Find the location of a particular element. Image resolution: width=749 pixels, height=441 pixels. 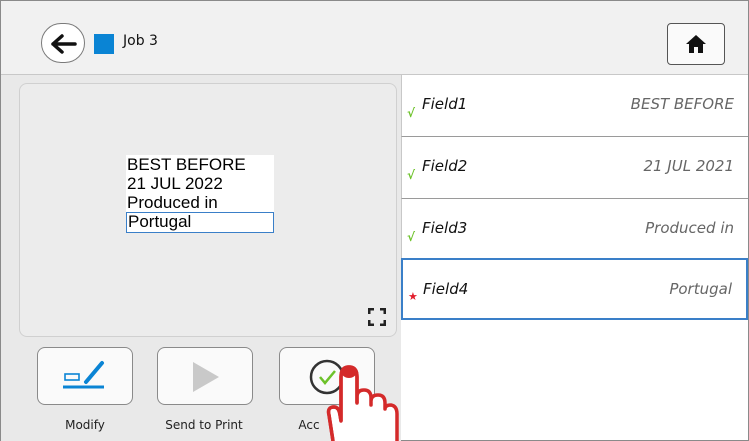

tap-hand-icon is located at coordinates (362, 403).